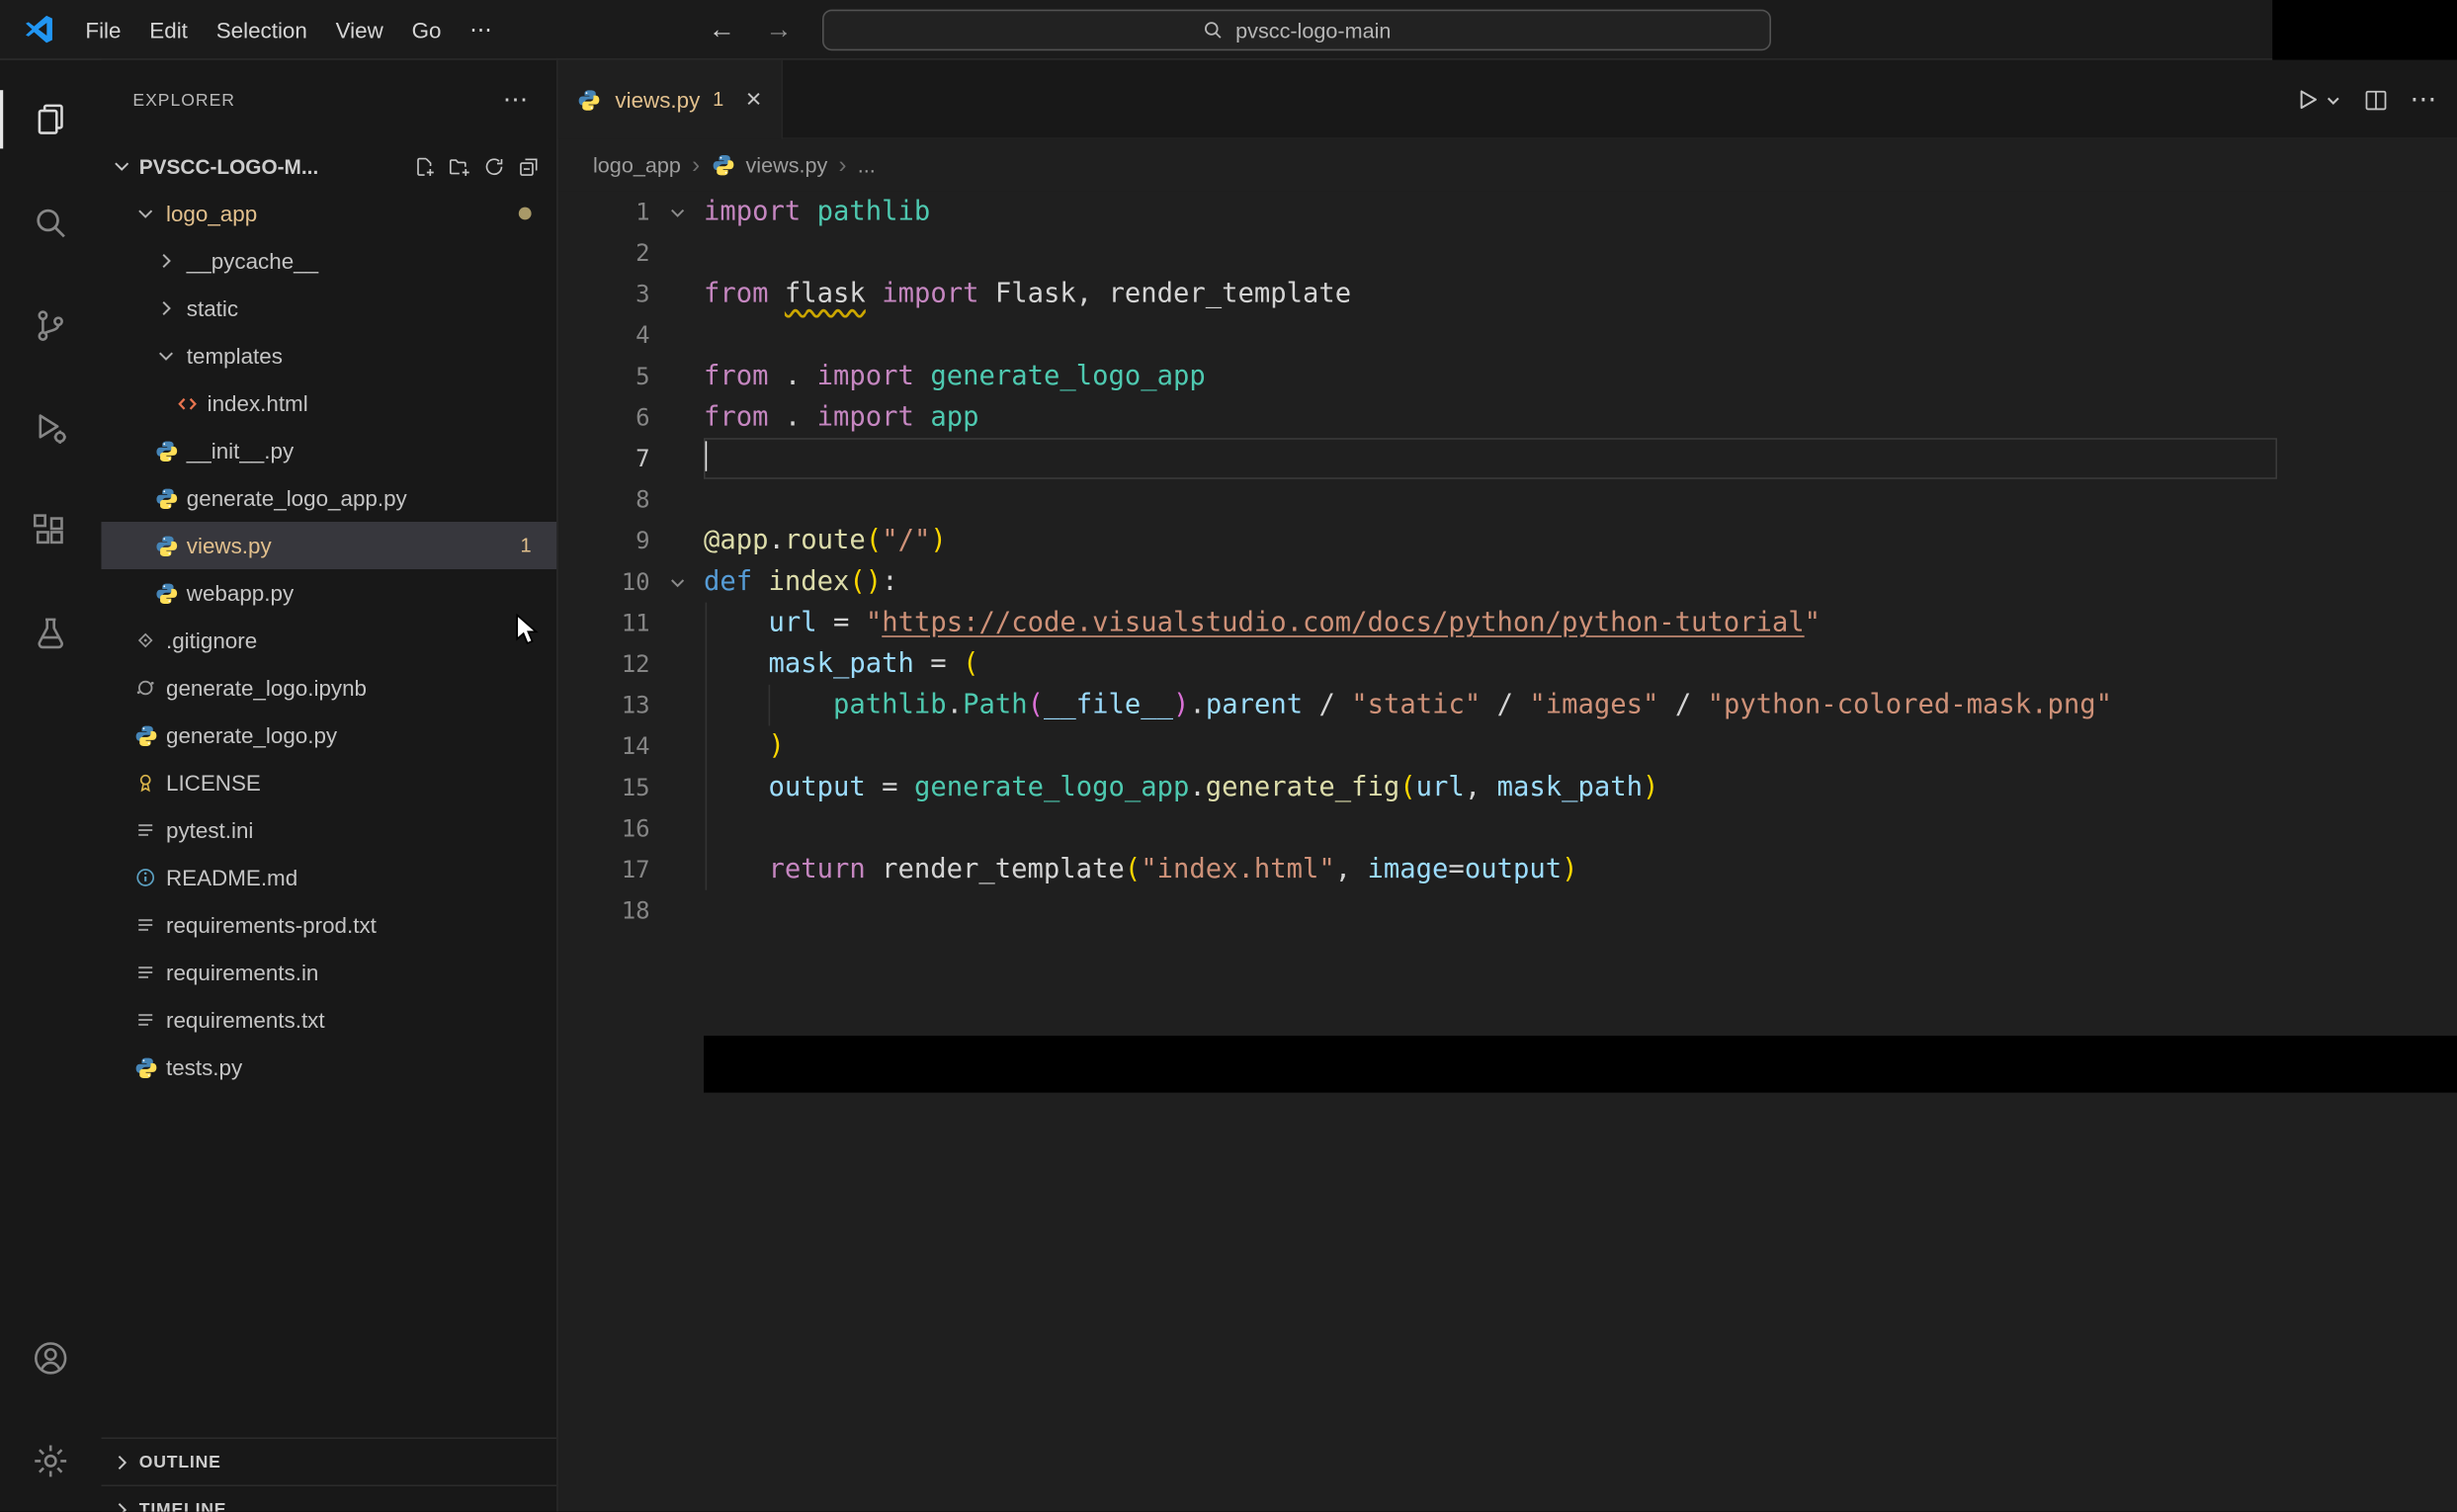  What do you see at coordinates (328, 308) in the screenshot?
I see `tree-item-static: static` at bounding box center [328, 308].